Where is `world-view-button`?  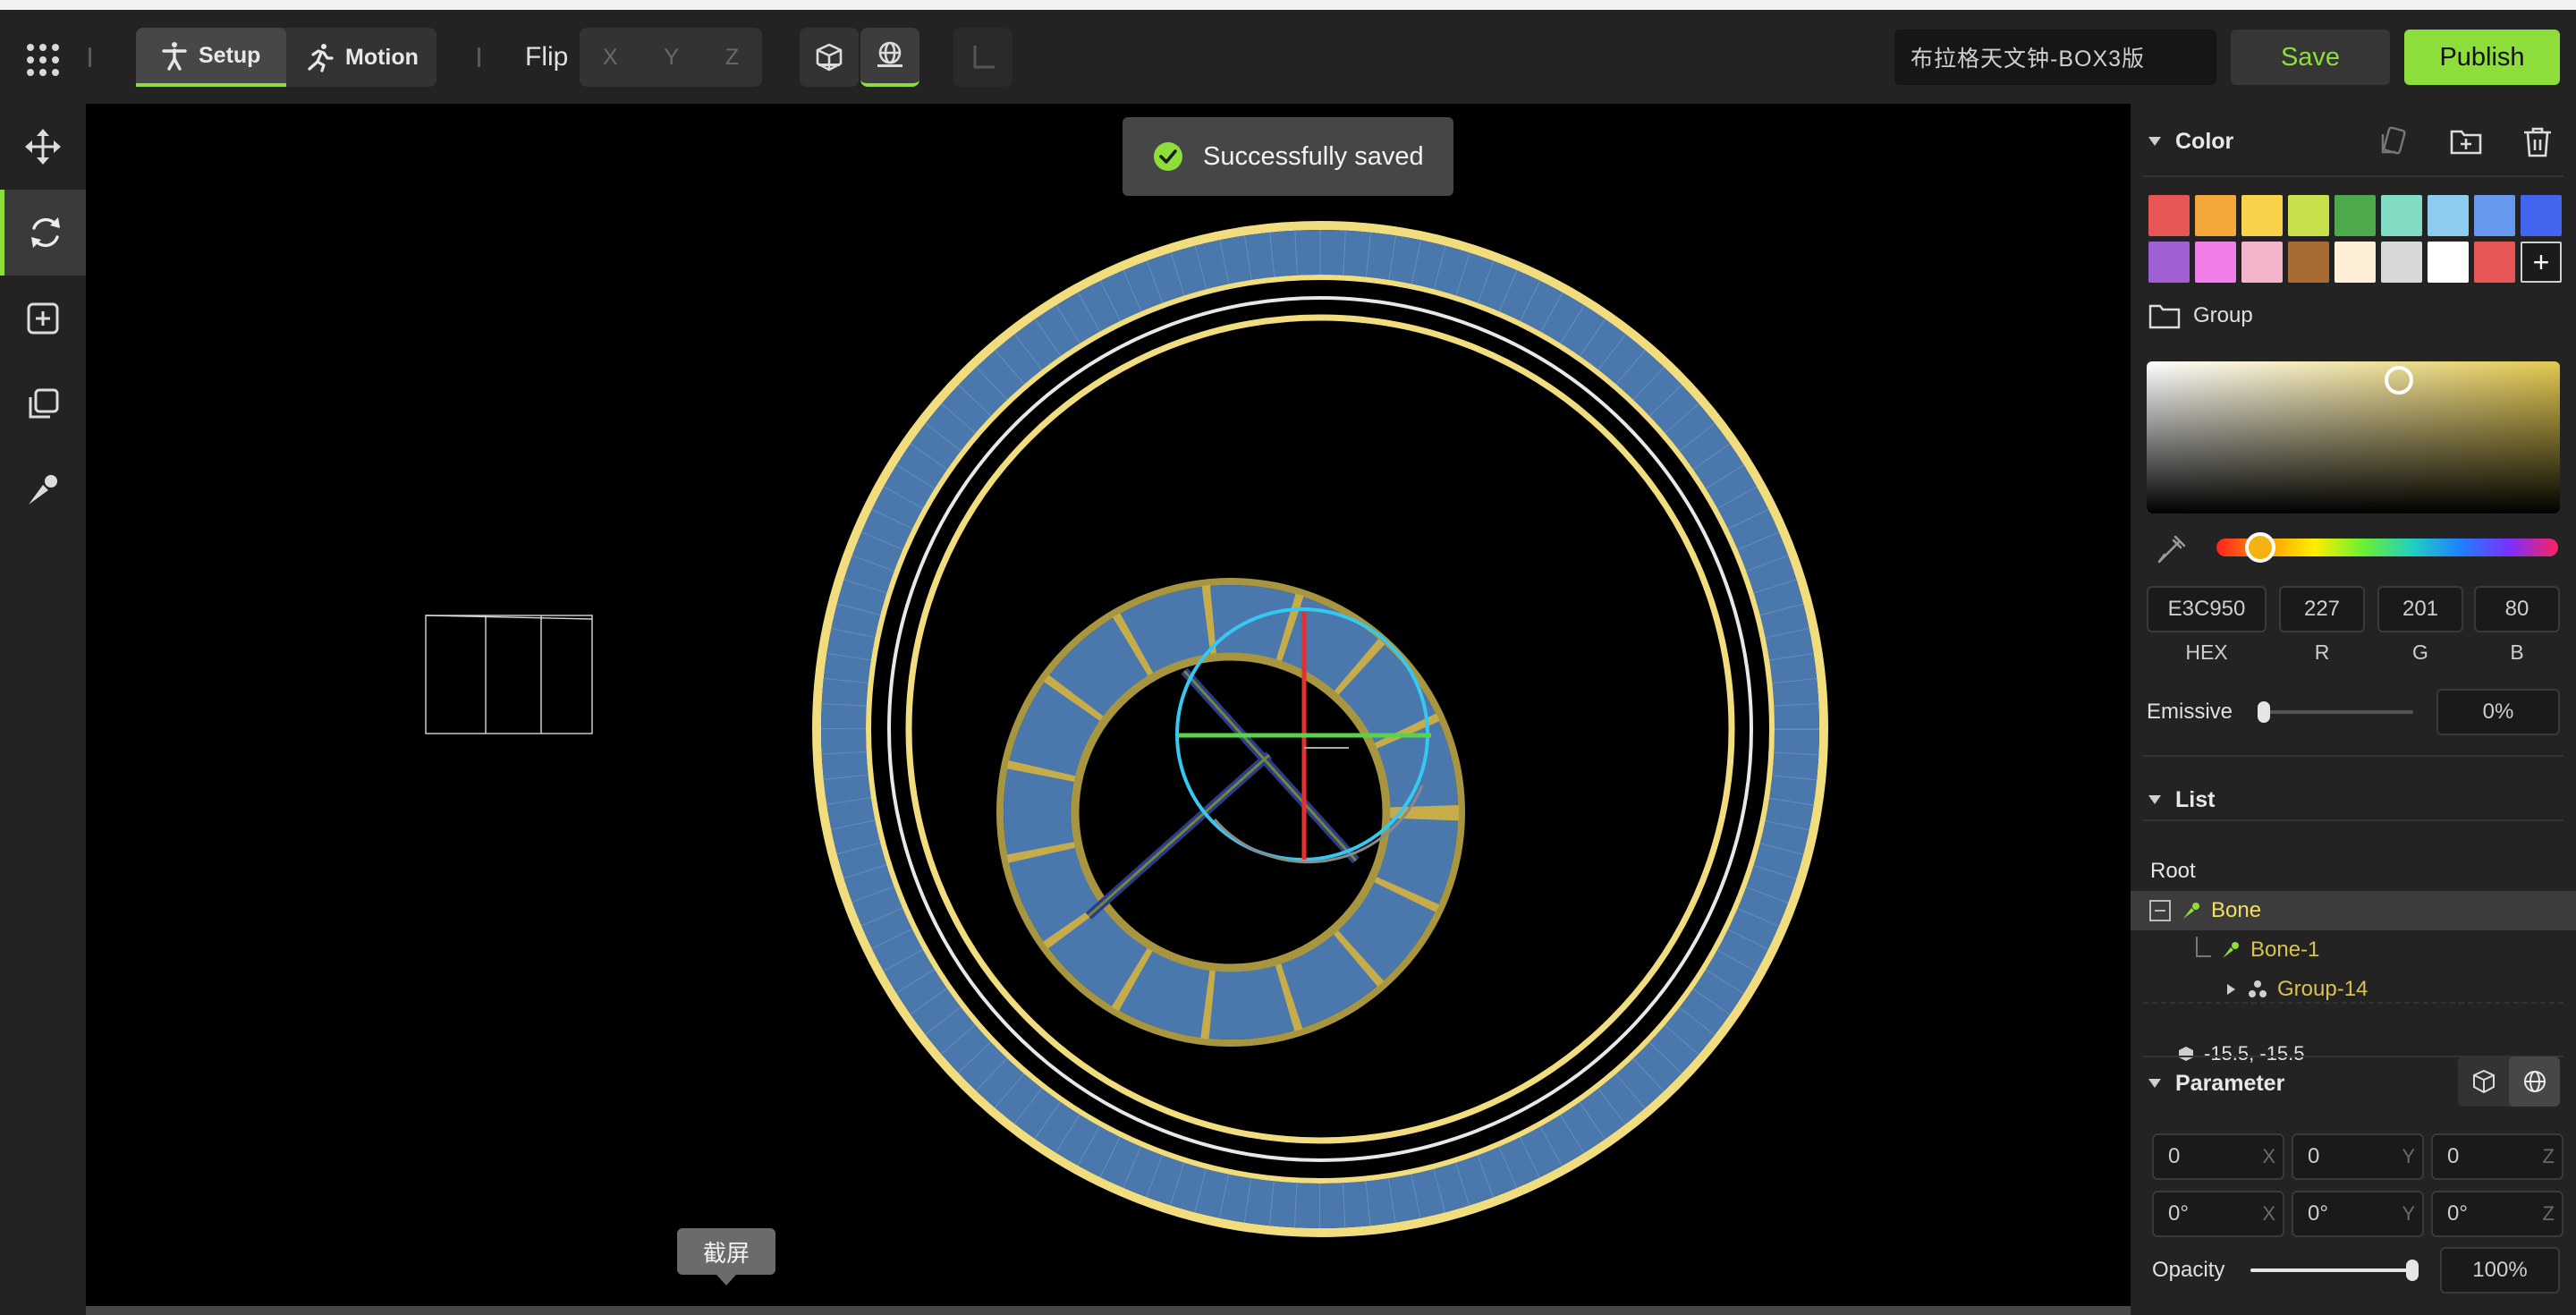
world-view-button is located at coordinates (889, 57).